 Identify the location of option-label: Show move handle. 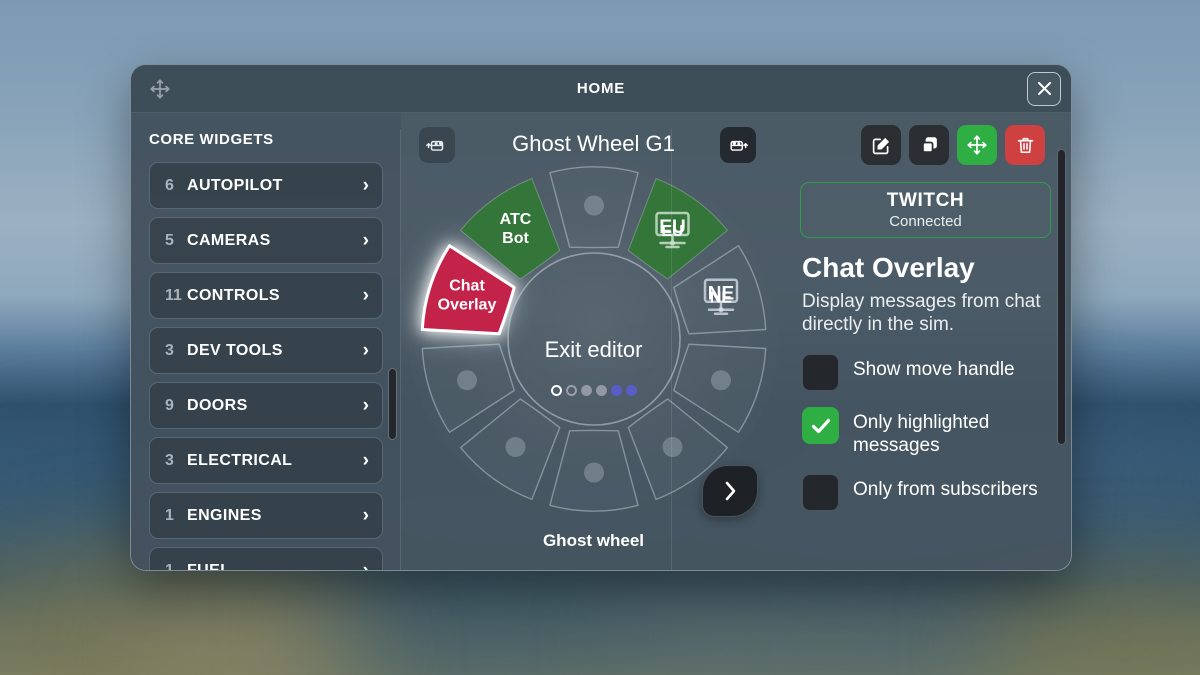
(934, 370).